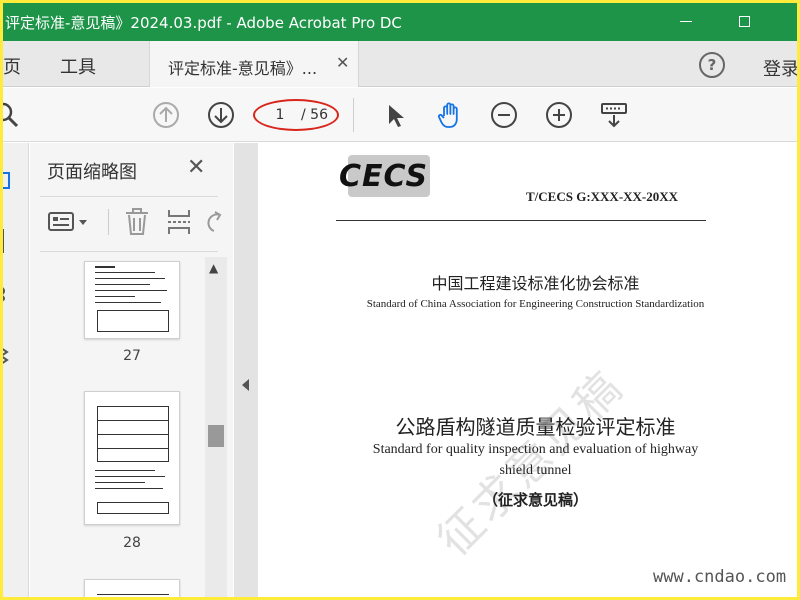 The image size is (800, 600). Describe the element at coordinates (132, 356) in the screenshot. I see `thumbnail-page-number: 27` at that location.